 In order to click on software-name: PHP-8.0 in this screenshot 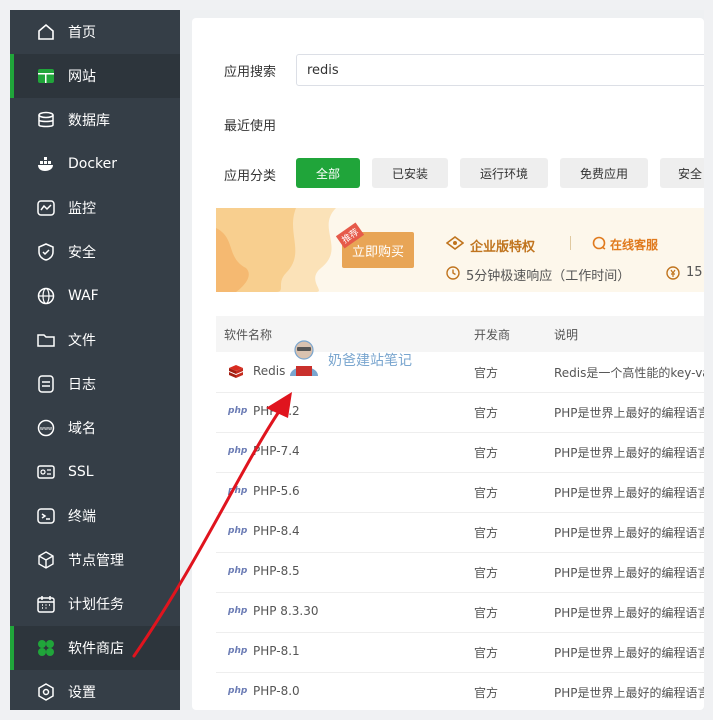, I will do `click(276, 691)`.